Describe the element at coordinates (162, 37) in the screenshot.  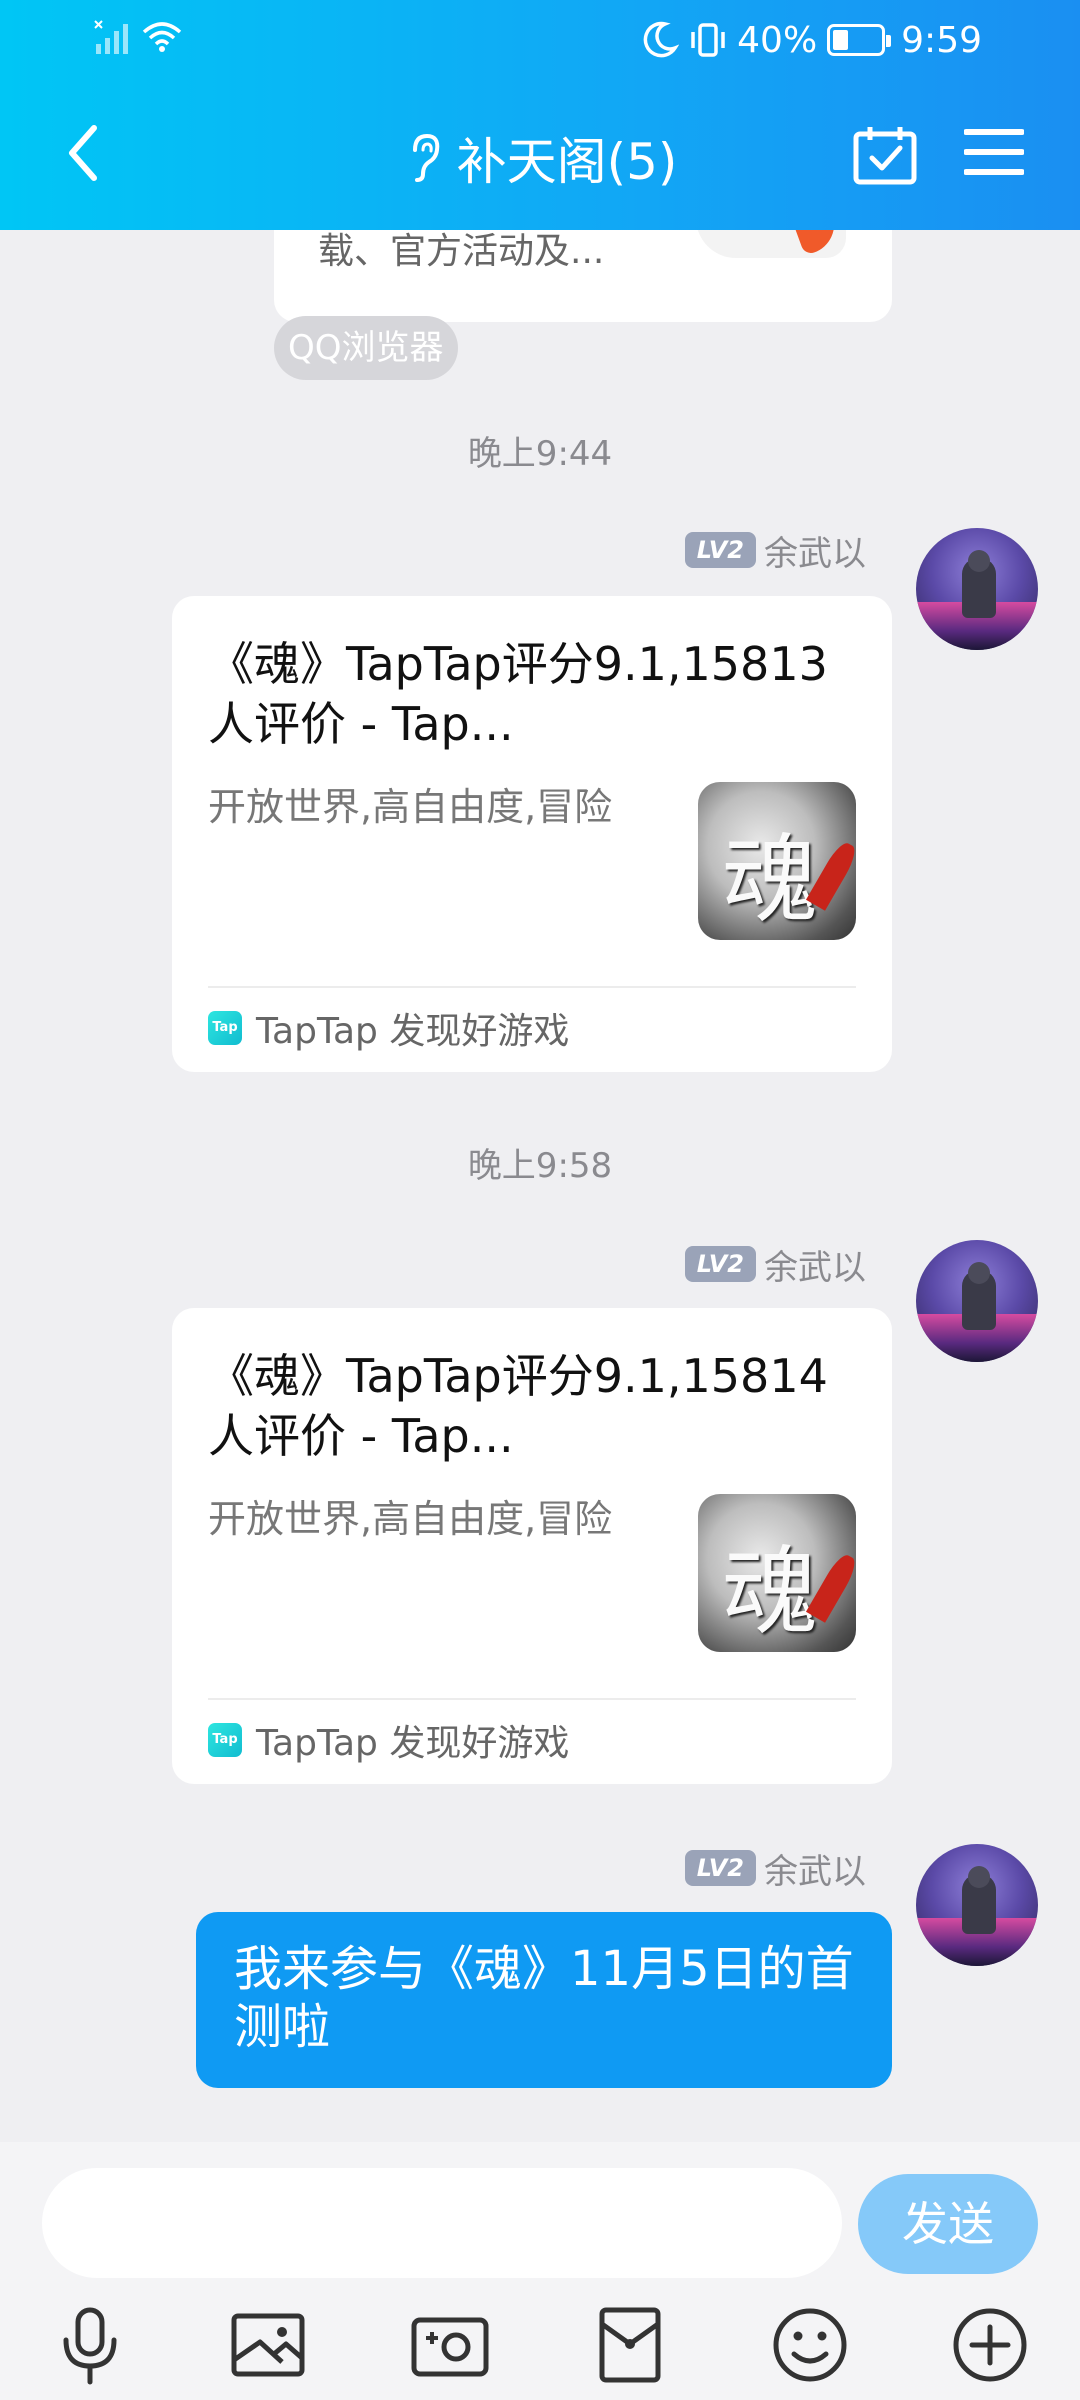
I see `wifi-icon` at that location.